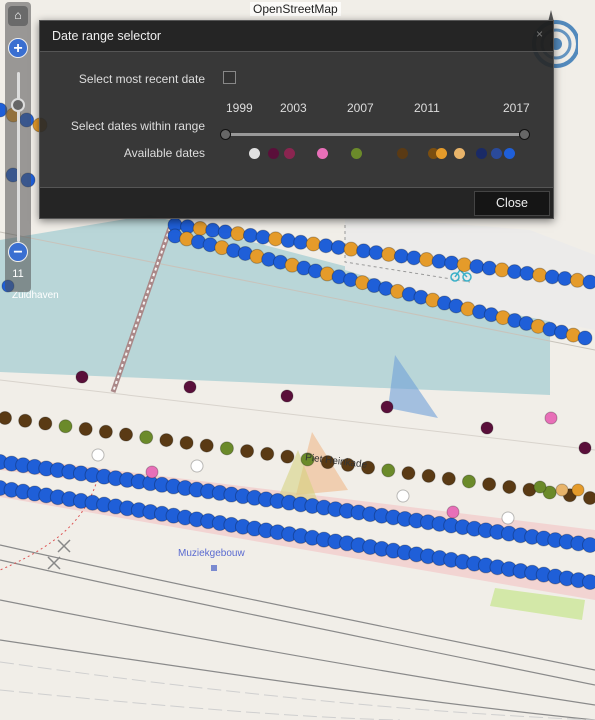 This screenshot has width=595, height=720. What do you see at coordinates (229, 77) in the screenshot?
I see `most-recent-checkbox` at bounding box center [229, 77].